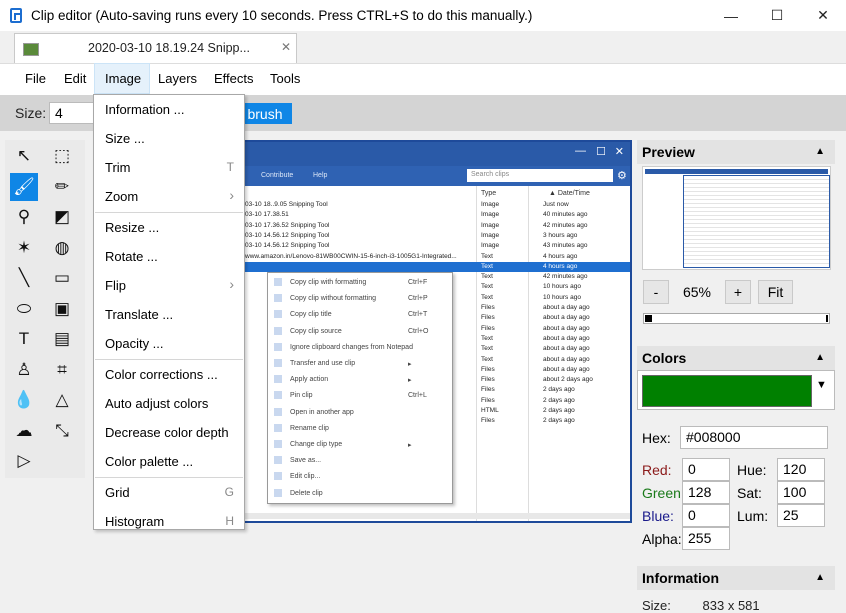 This screenshot has height=613, width=846. I want to click on alpha-input: 255, so click(706, 538).